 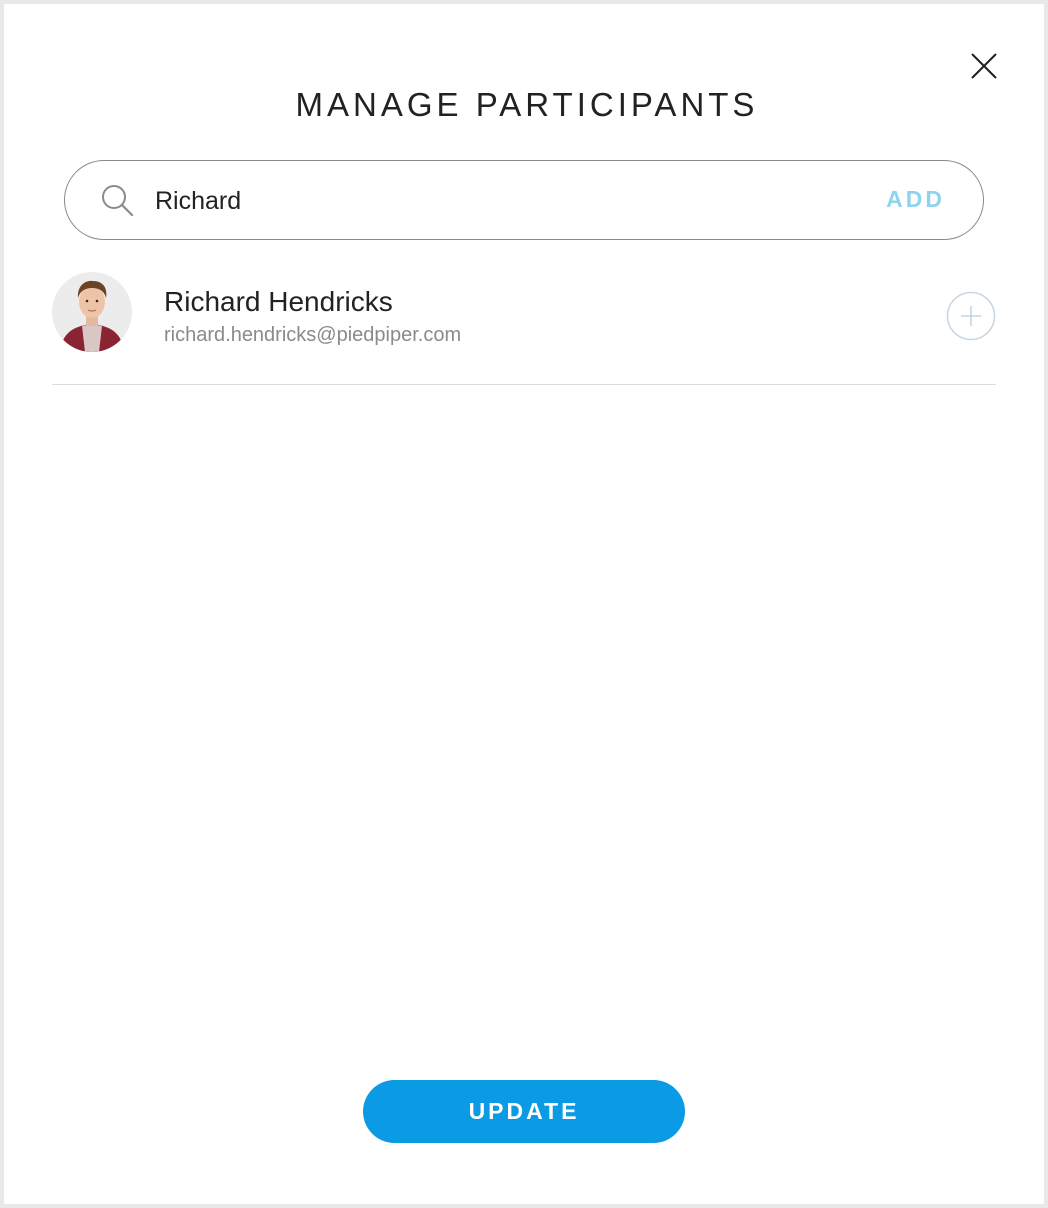 I want to click on avatar, so click(x=92, y=312).